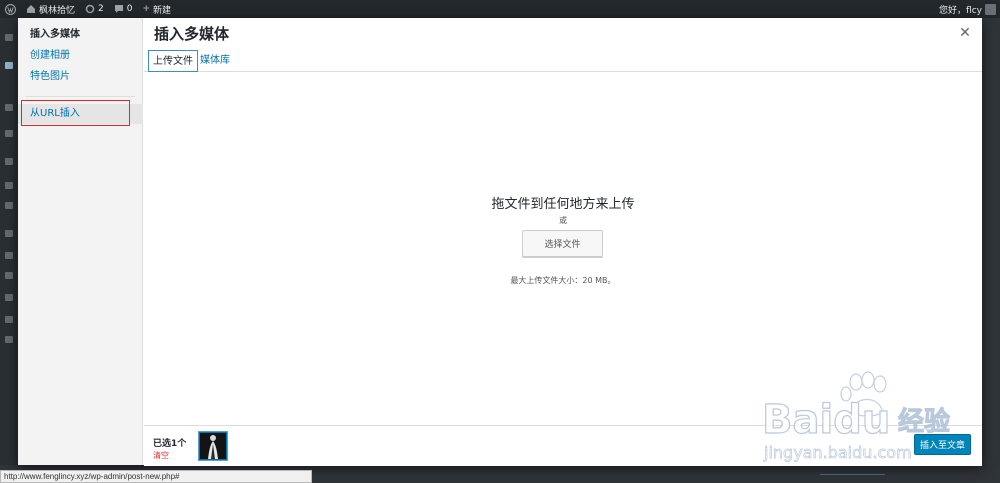 The image size is (1000, 483). Describe the element at coordinates (10, 9) in the screenshot. I see `wordpress-logo-icon` at that location.